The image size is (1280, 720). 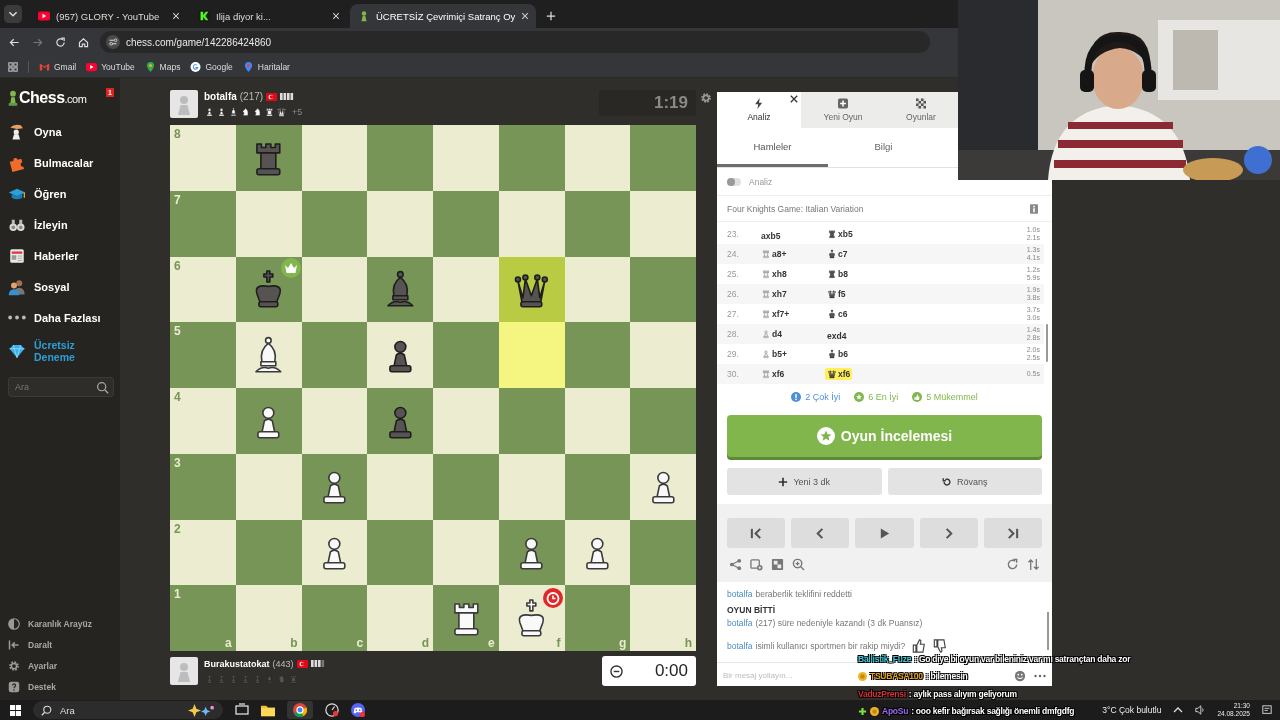 What do you see at coordinates (64, 224) in the screenshot?
I see `sidebar-item: İzleyin` at bounding box center [64, 224].